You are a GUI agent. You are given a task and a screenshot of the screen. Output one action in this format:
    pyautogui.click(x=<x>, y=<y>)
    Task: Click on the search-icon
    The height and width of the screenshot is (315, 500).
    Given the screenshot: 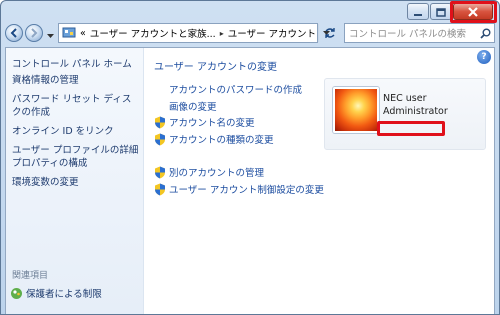 What is the action you would take?
    pyautogui.click(x=485, y=33)
    